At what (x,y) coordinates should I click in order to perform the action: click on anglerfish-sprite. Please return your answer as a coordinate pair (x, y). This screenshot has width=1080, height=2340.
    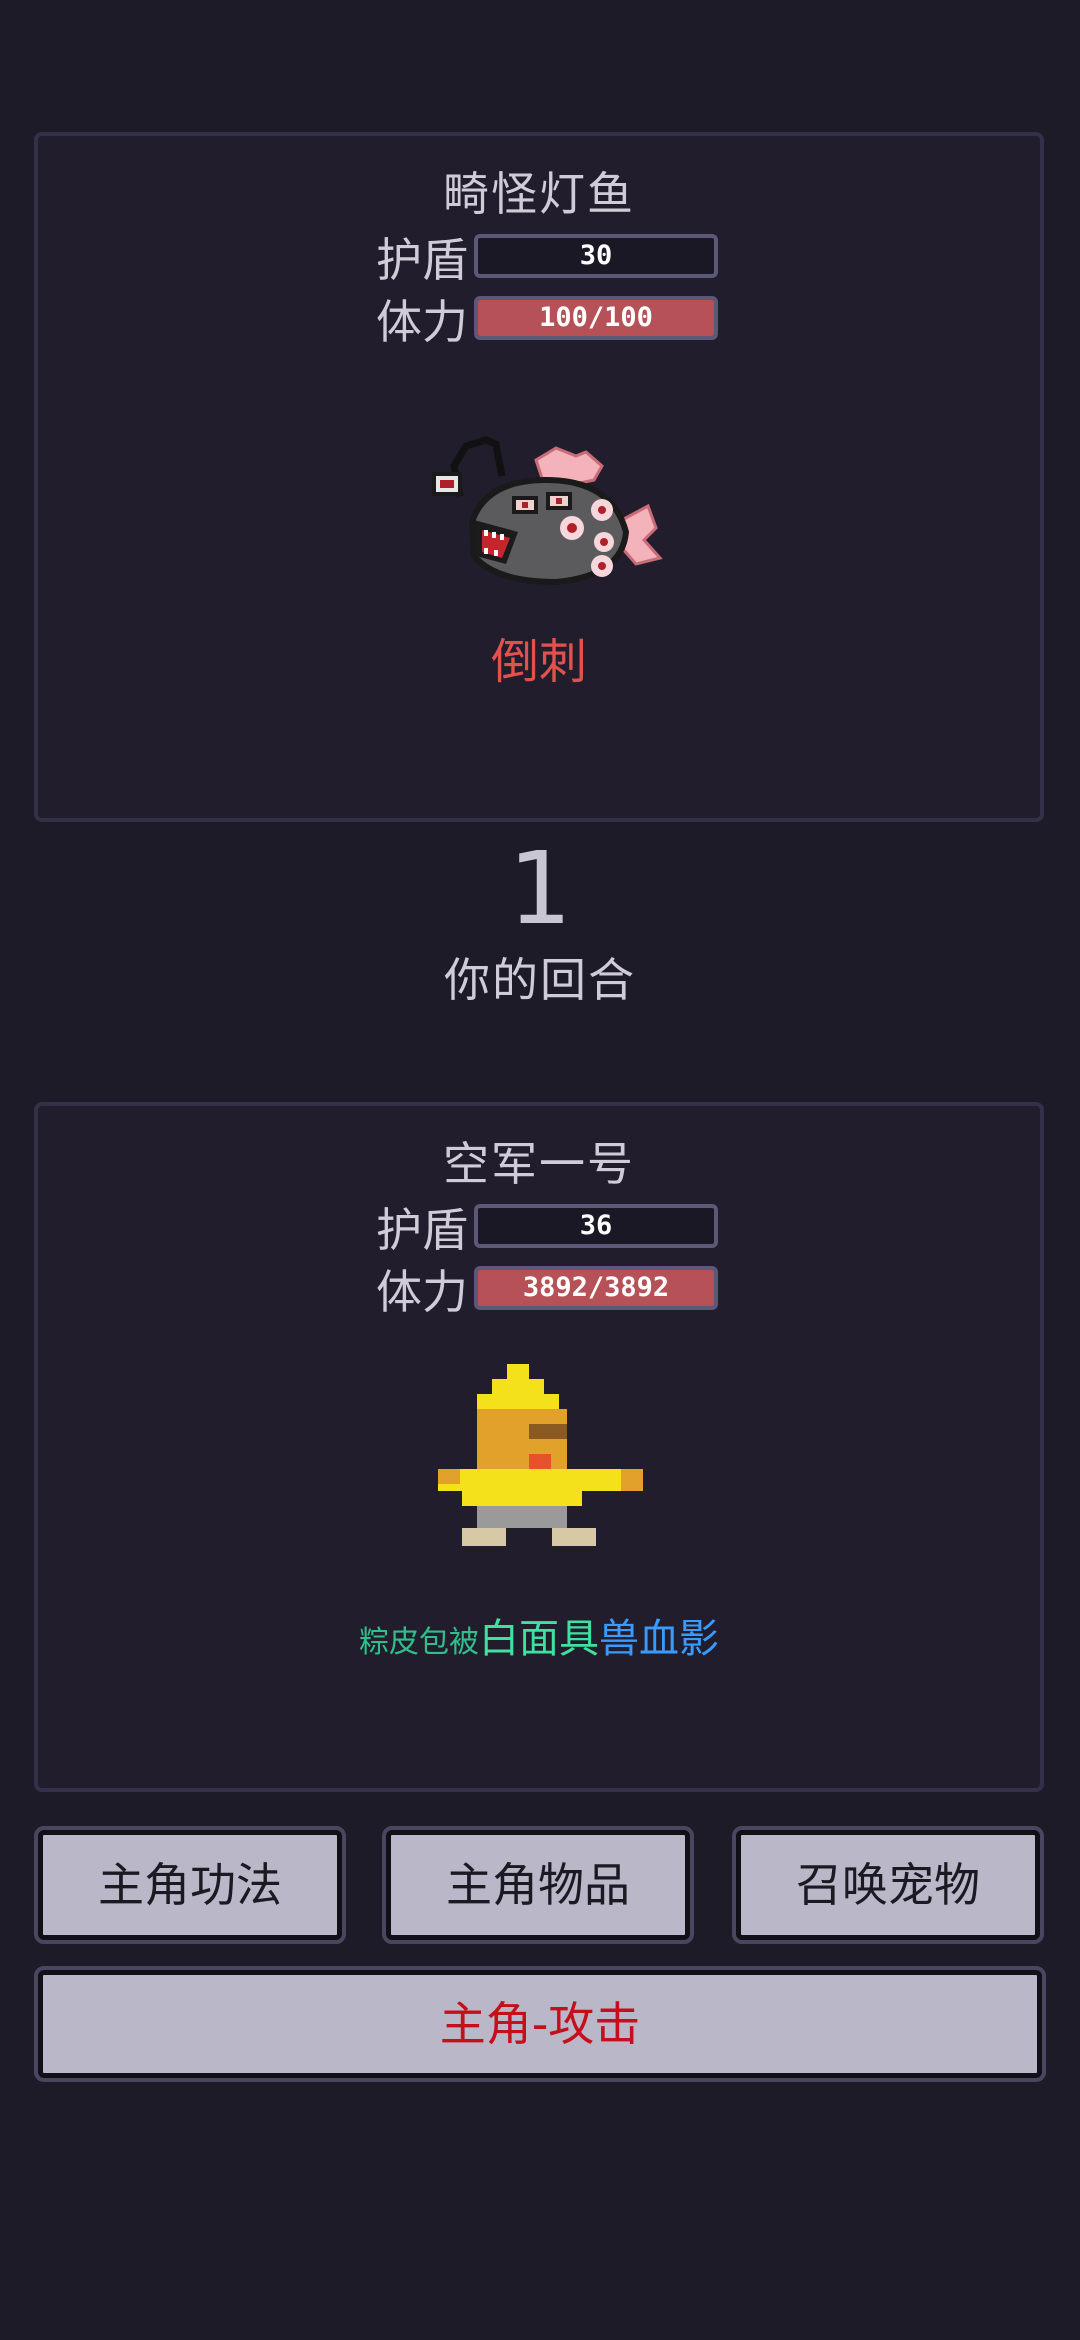
    Looking at the image, I should click on (546, 521).